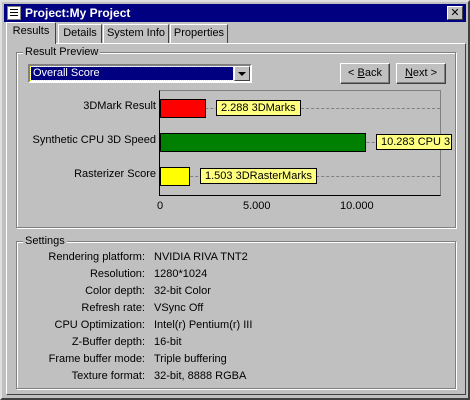 Image resolution: width=470 pixels, height=400 pixels. I want to click on window-title: Project:My Project, so click(78, 13).